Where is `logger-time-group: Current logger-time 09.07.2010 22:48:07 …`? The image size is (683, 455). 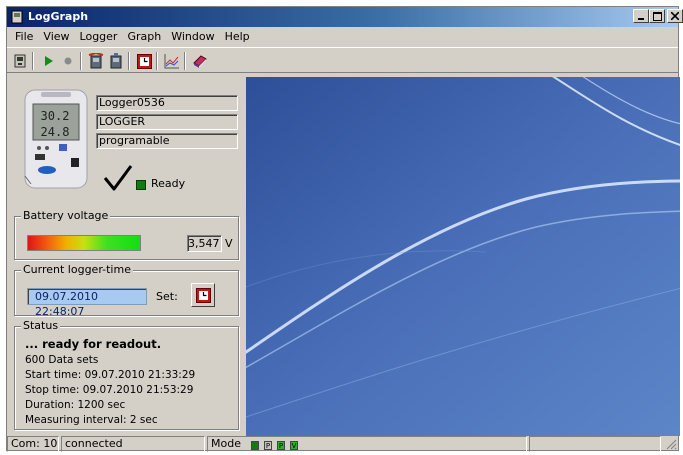
logger-time-group: Current logger-time 09.07.2010 22:48:07 … is located at coordinates (126, 290).